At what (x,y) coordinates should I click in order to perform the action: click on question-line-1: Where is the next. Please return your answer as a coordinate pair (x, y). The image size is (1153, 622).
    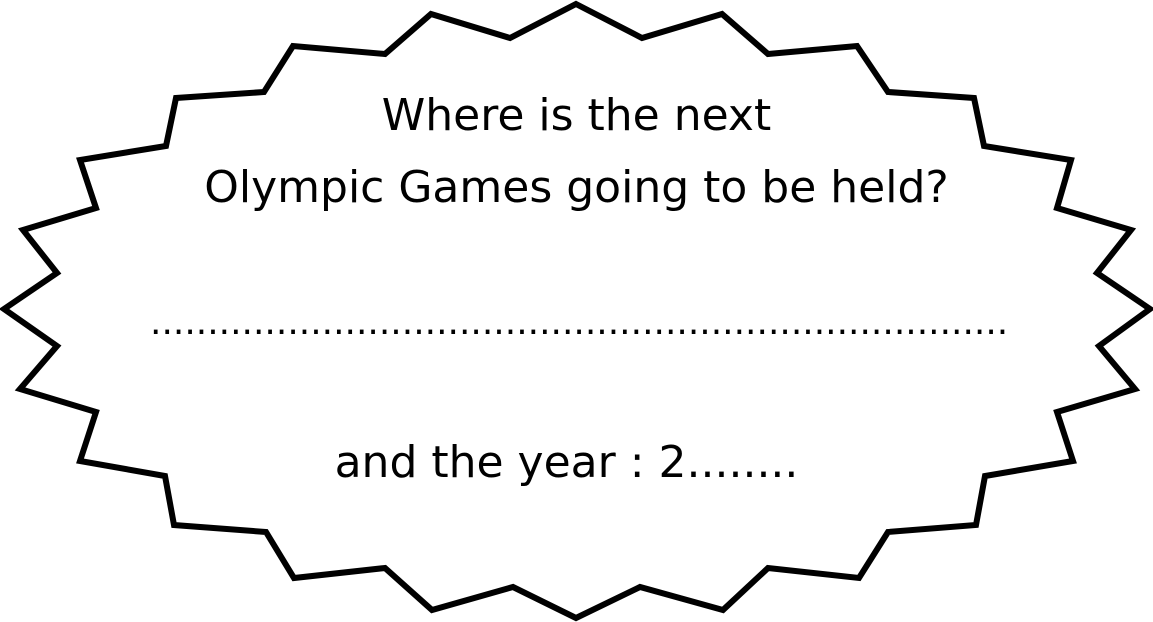
    Looking at the image, I should click on (576, 115).